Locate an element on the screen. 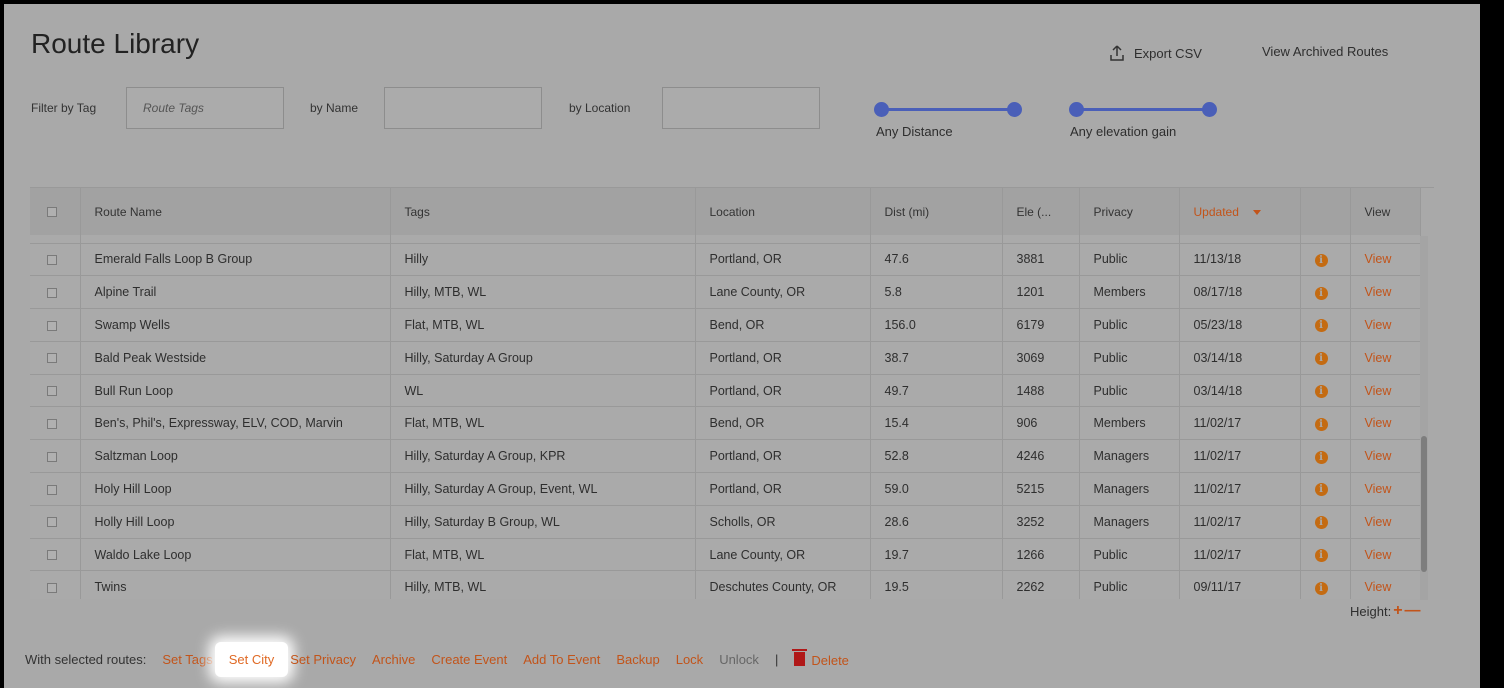  distance-max-handle is located at coordinates (1014, 109).